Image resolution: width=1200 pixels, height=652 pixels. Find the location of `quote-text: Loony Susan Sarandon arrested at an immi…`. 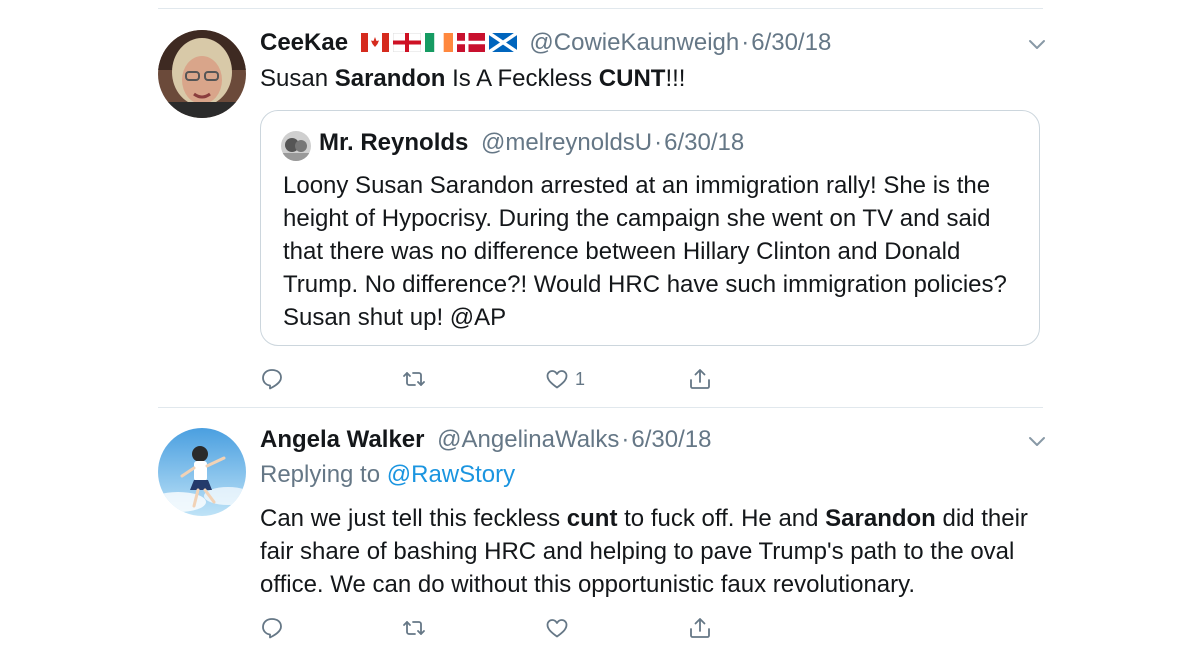

quote-text: Loony Susan Sarandon arrested at an immi… is located at coordinates (645, 251).